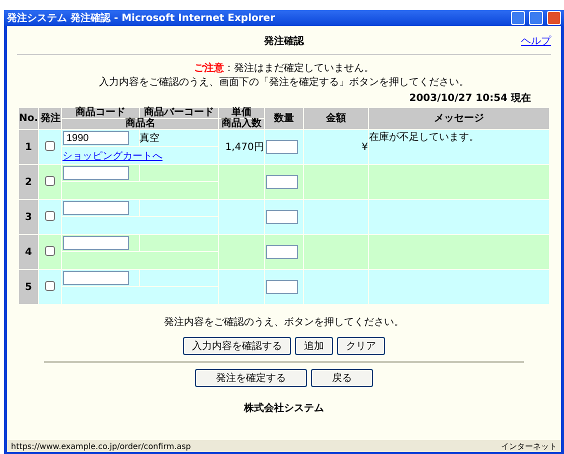  I want to click on amount-text: ¥, so click(365, 147).